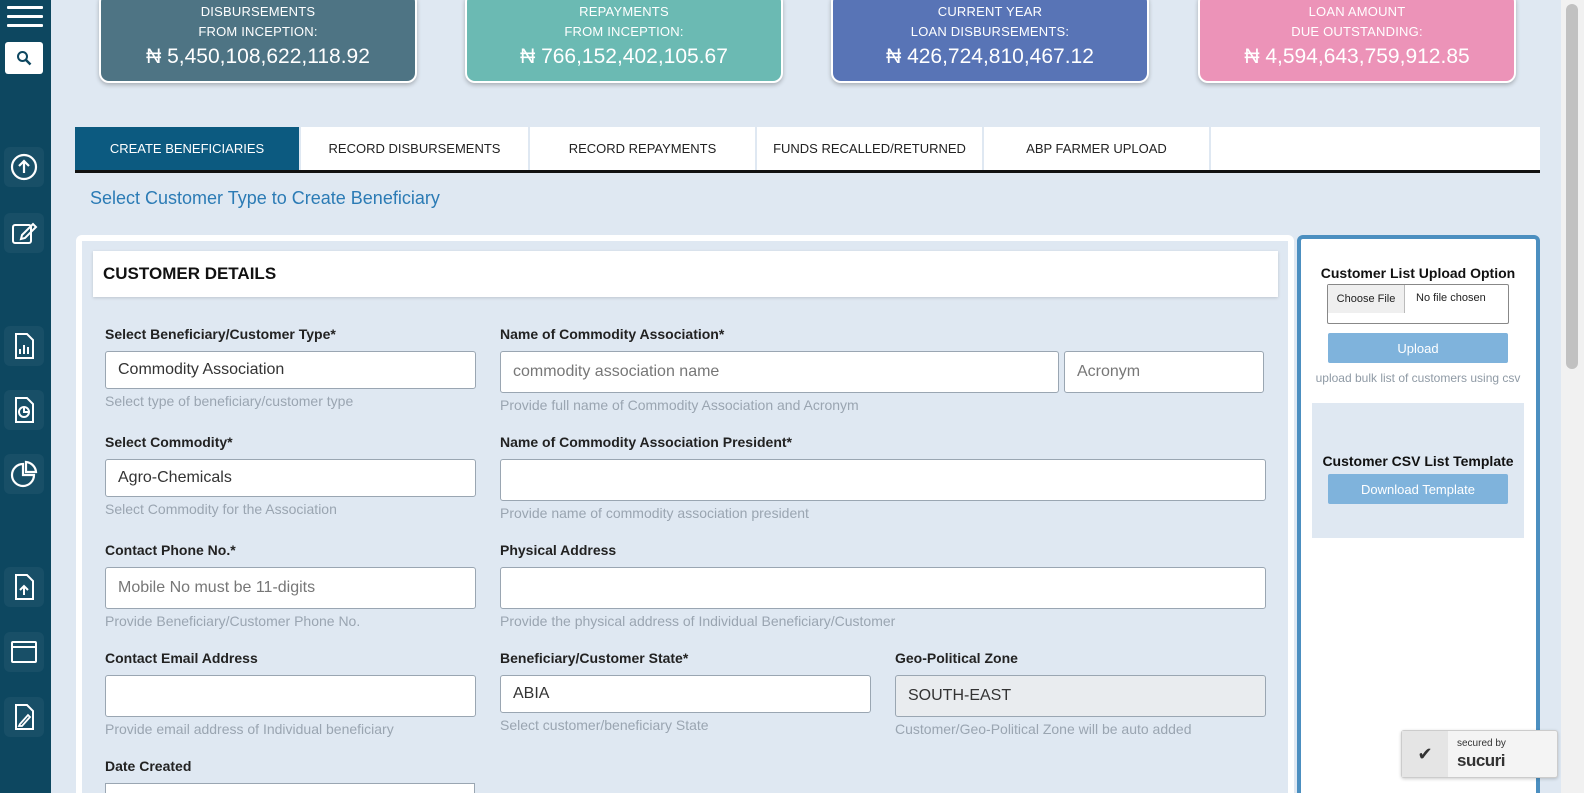  Describe the element at coordinates (415, 148) in the screenshot. I see `tab-record-disbursements: RECORD DISBURSEMENTS` at that location.